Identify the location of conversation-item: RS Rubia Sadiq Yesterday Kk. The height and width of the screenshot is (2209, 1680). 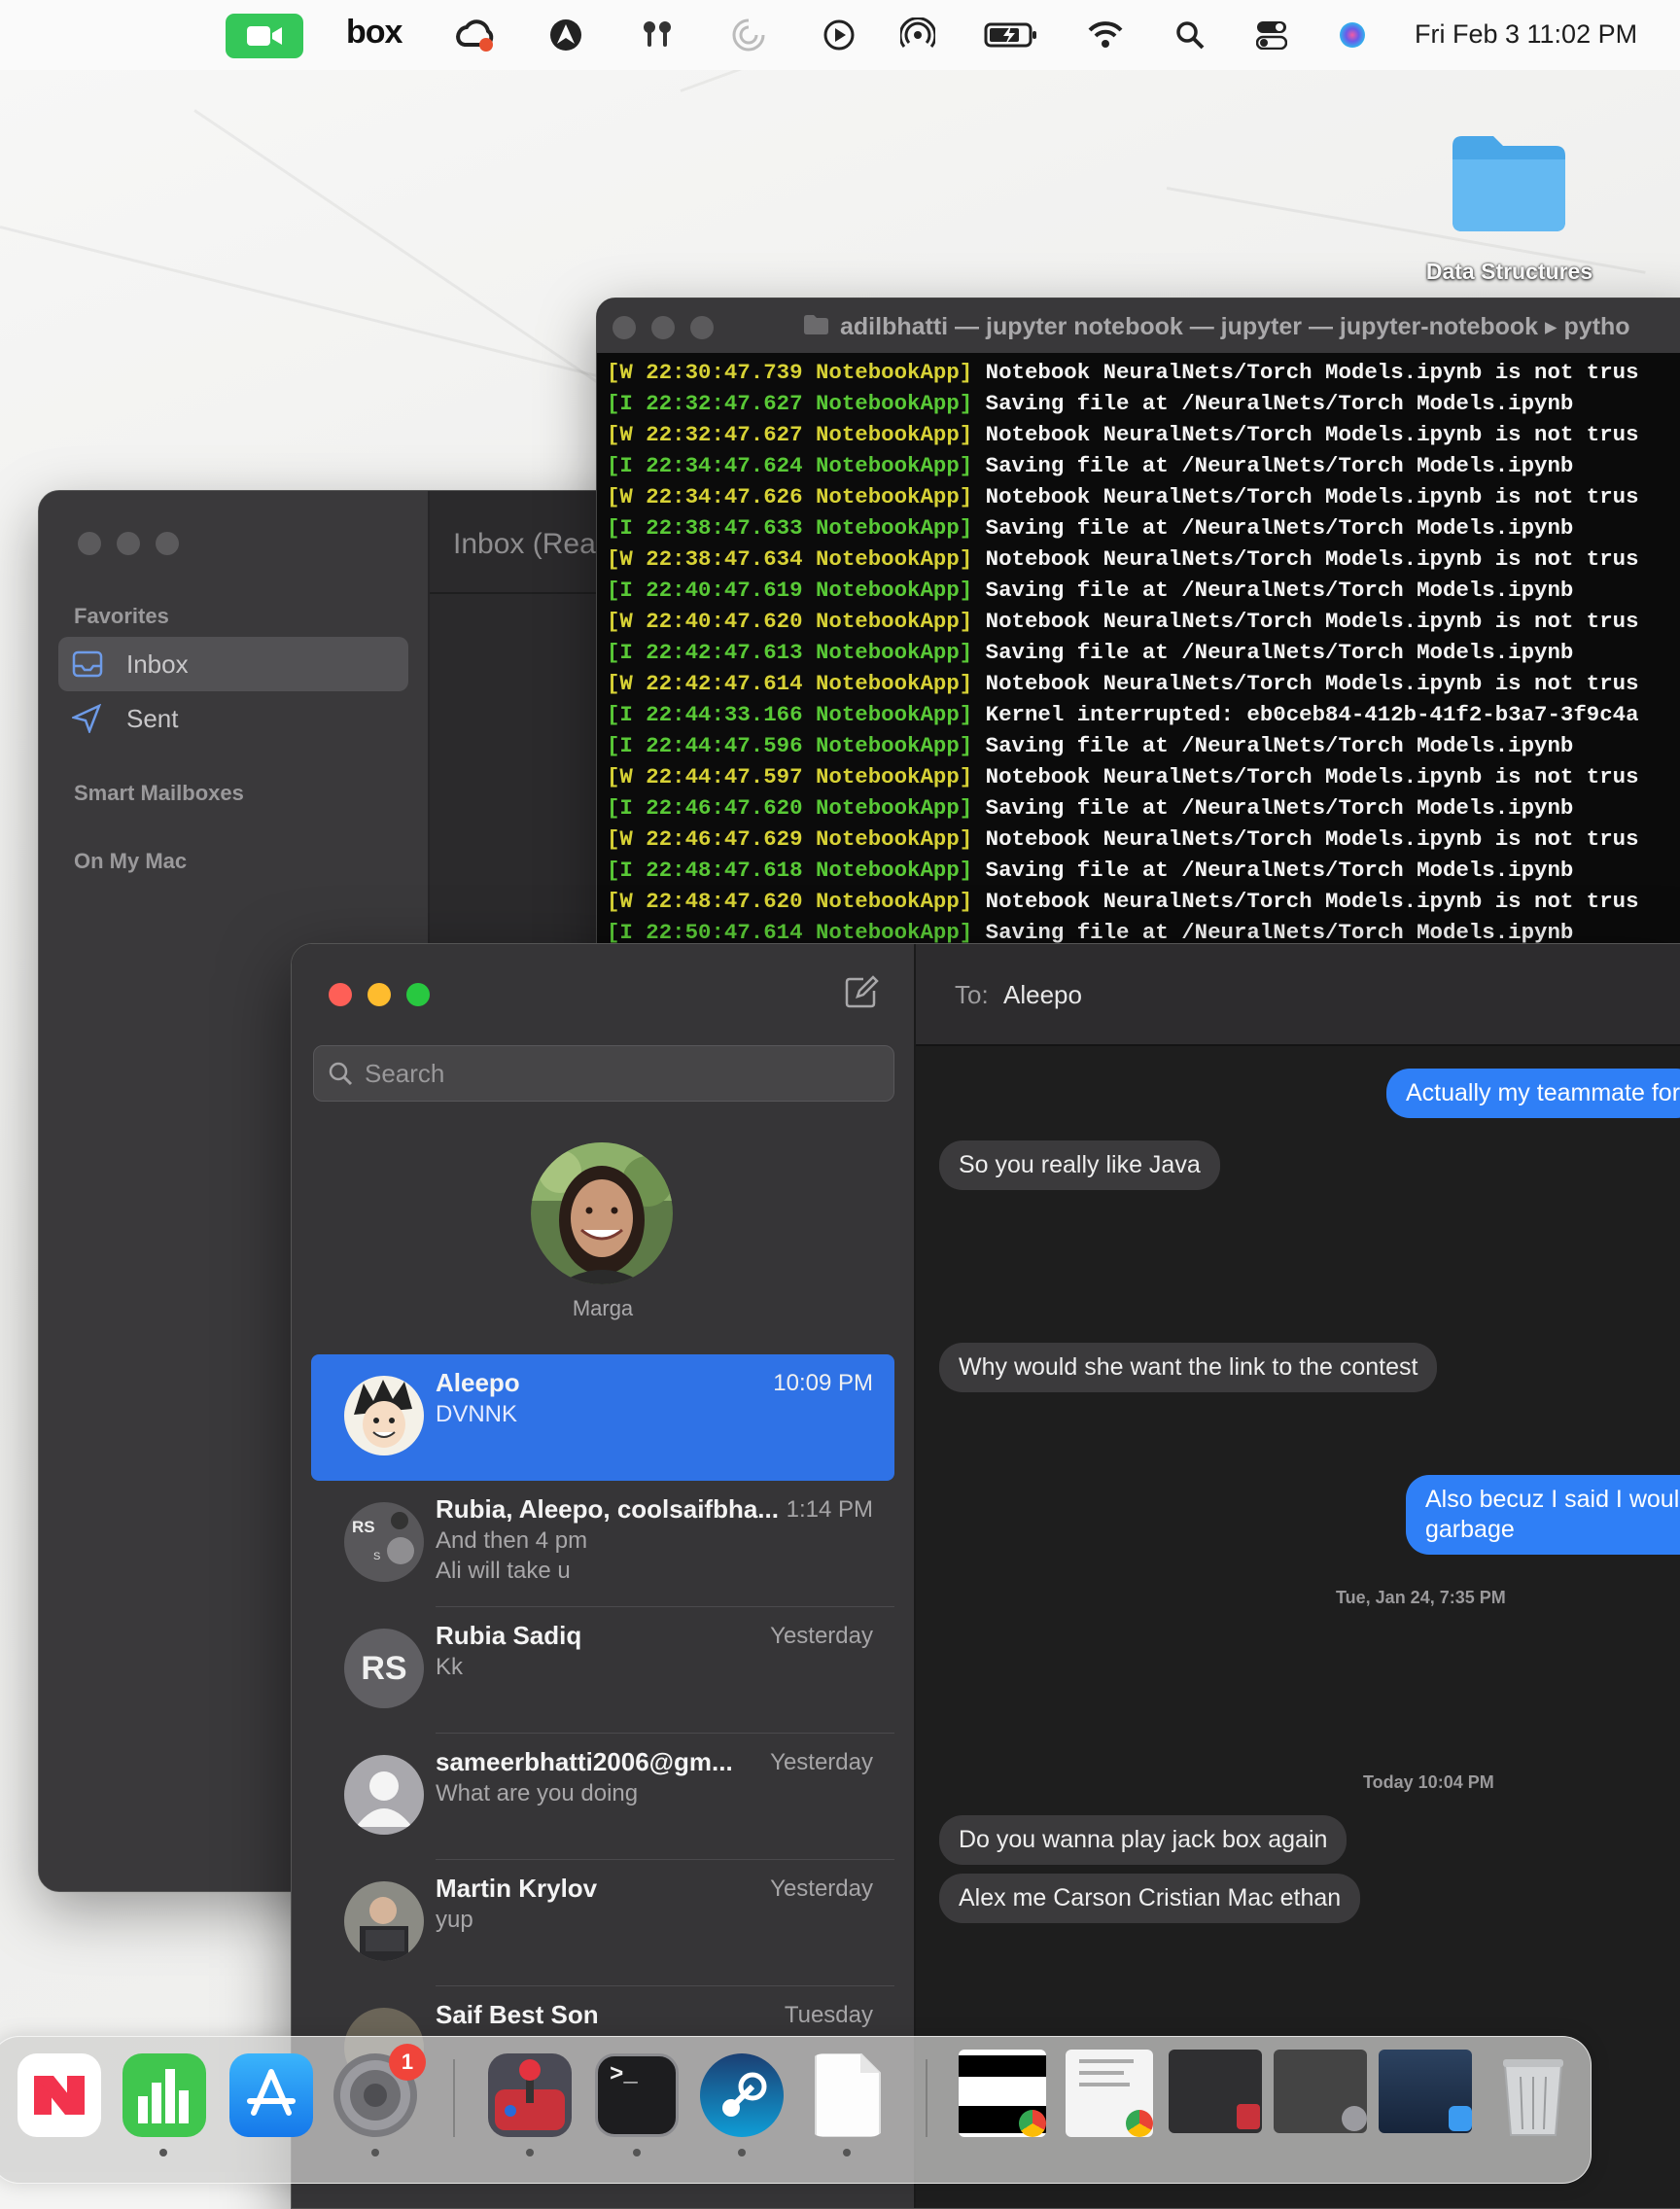
(602, 1670).